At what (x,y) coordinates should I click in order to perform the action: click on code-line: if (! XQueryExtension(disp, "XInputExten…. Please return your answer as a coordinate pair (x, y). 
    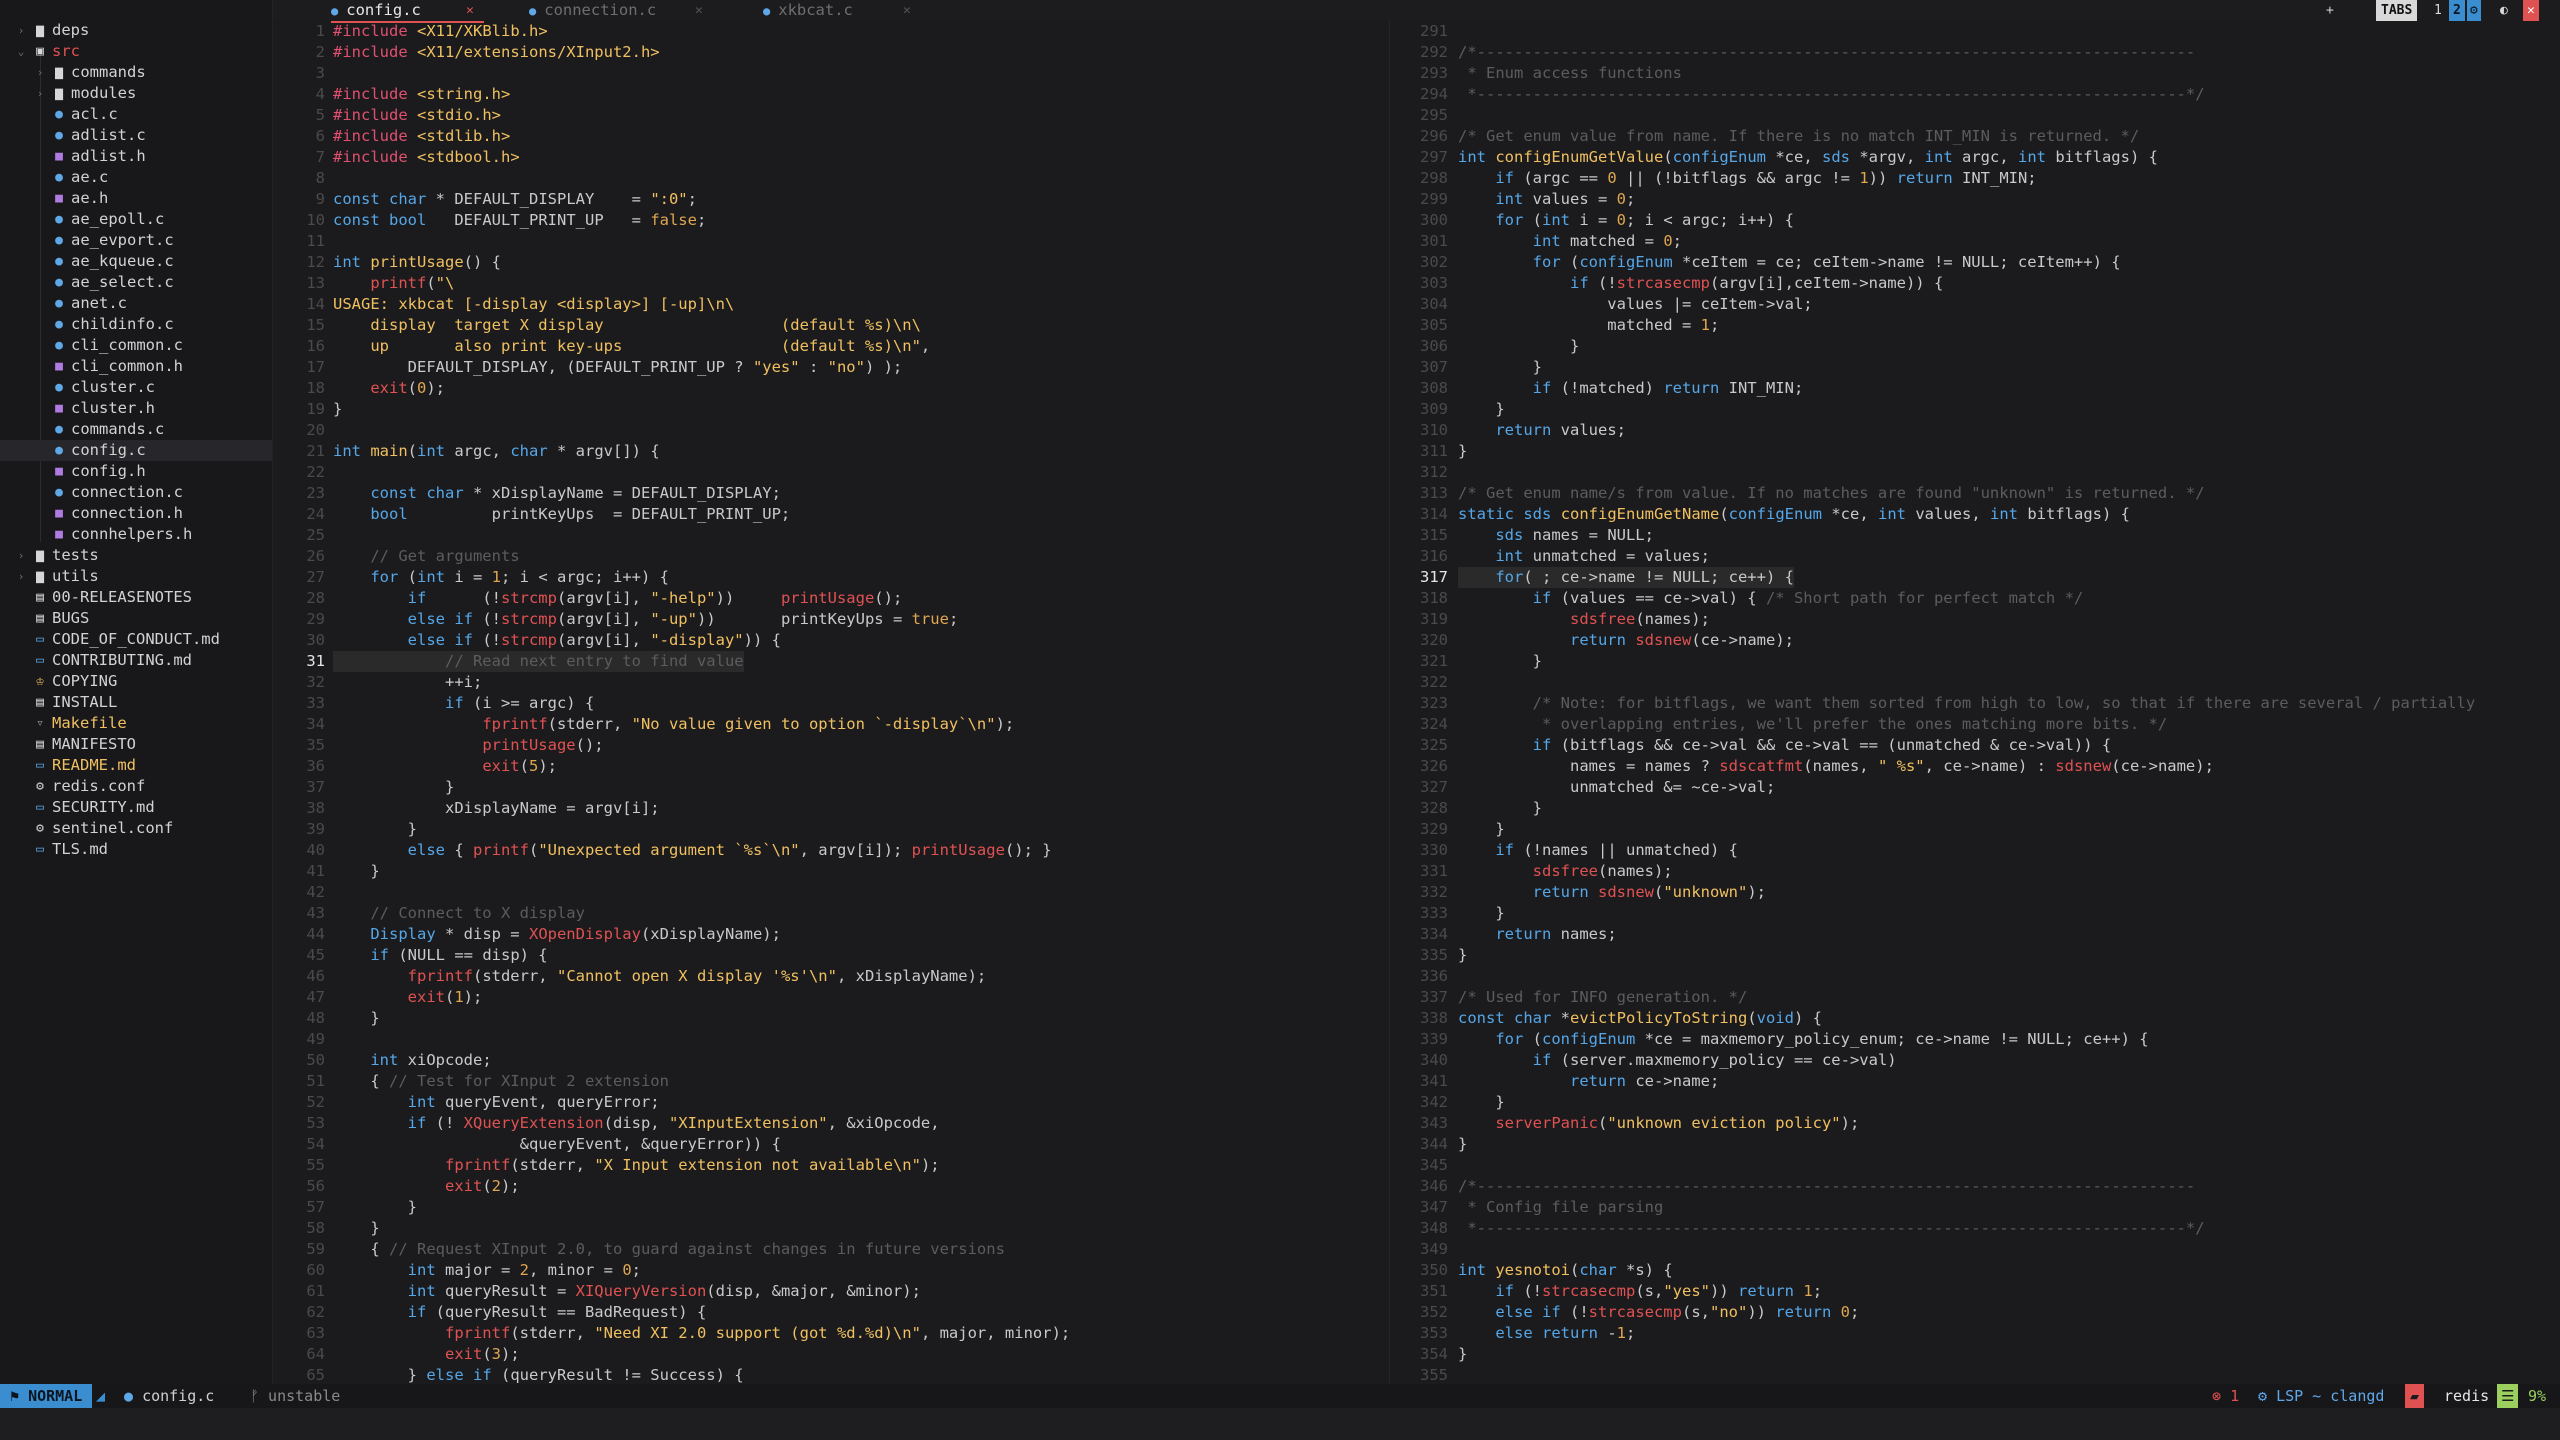
    Looking at the image, I should click on (636, 1123).